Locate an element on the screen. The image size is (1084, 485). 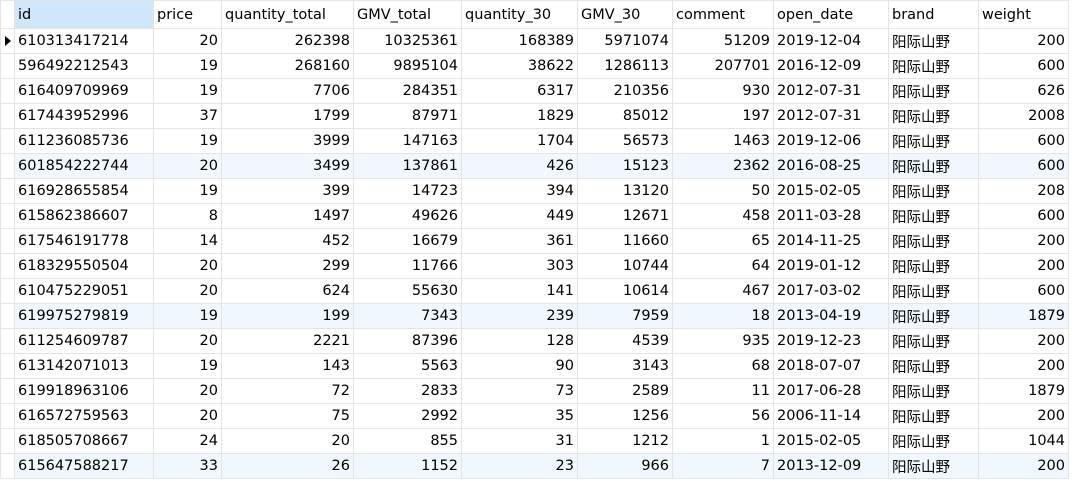
cell-comment: 197 is located at coordinates (723, 116).